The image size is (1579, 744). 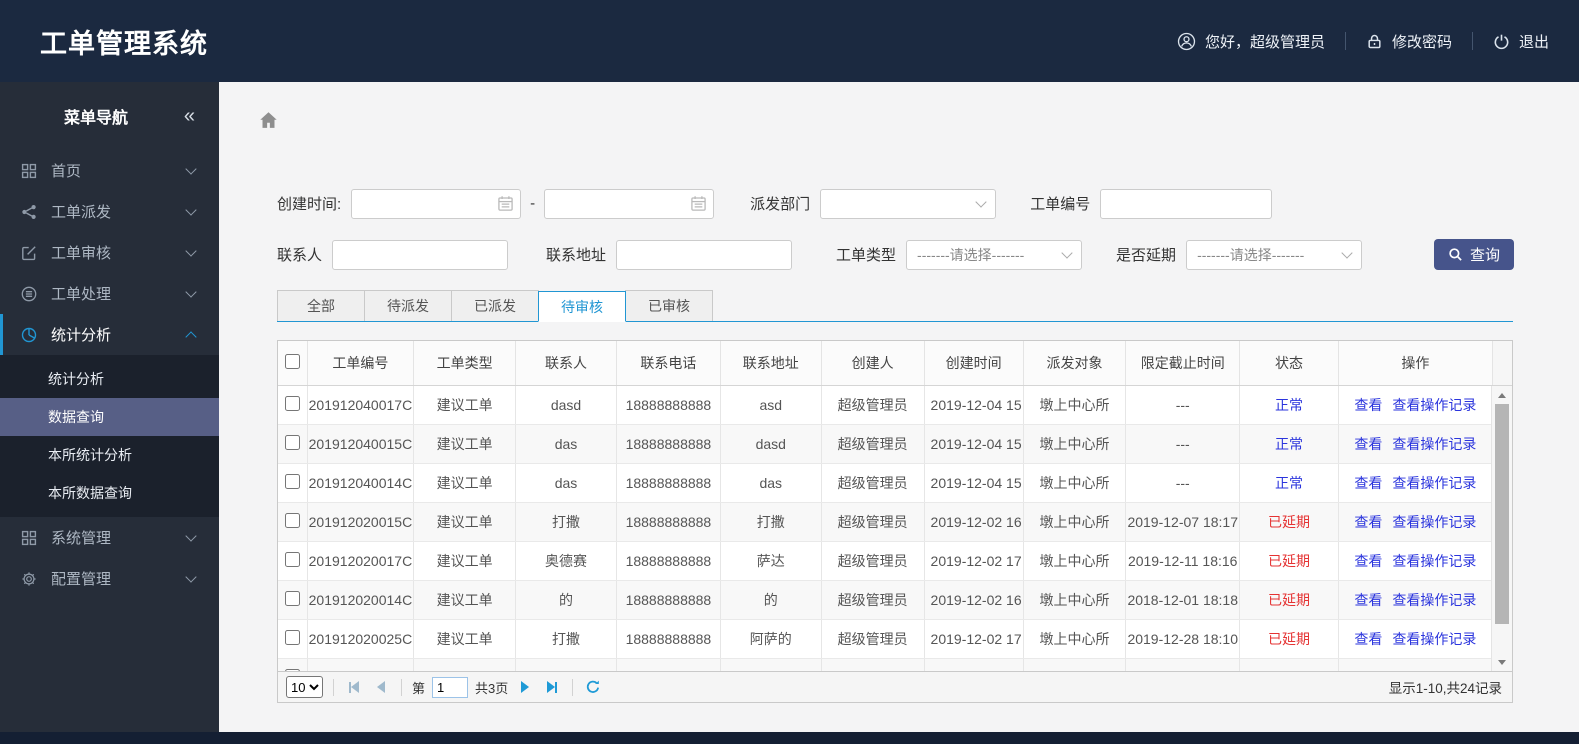 What do you see at coordinates (109, 379) in the screenshot?
I see `sidebar-subitem-stats-analysis: 统计分析` at bounding box center [109, 379].